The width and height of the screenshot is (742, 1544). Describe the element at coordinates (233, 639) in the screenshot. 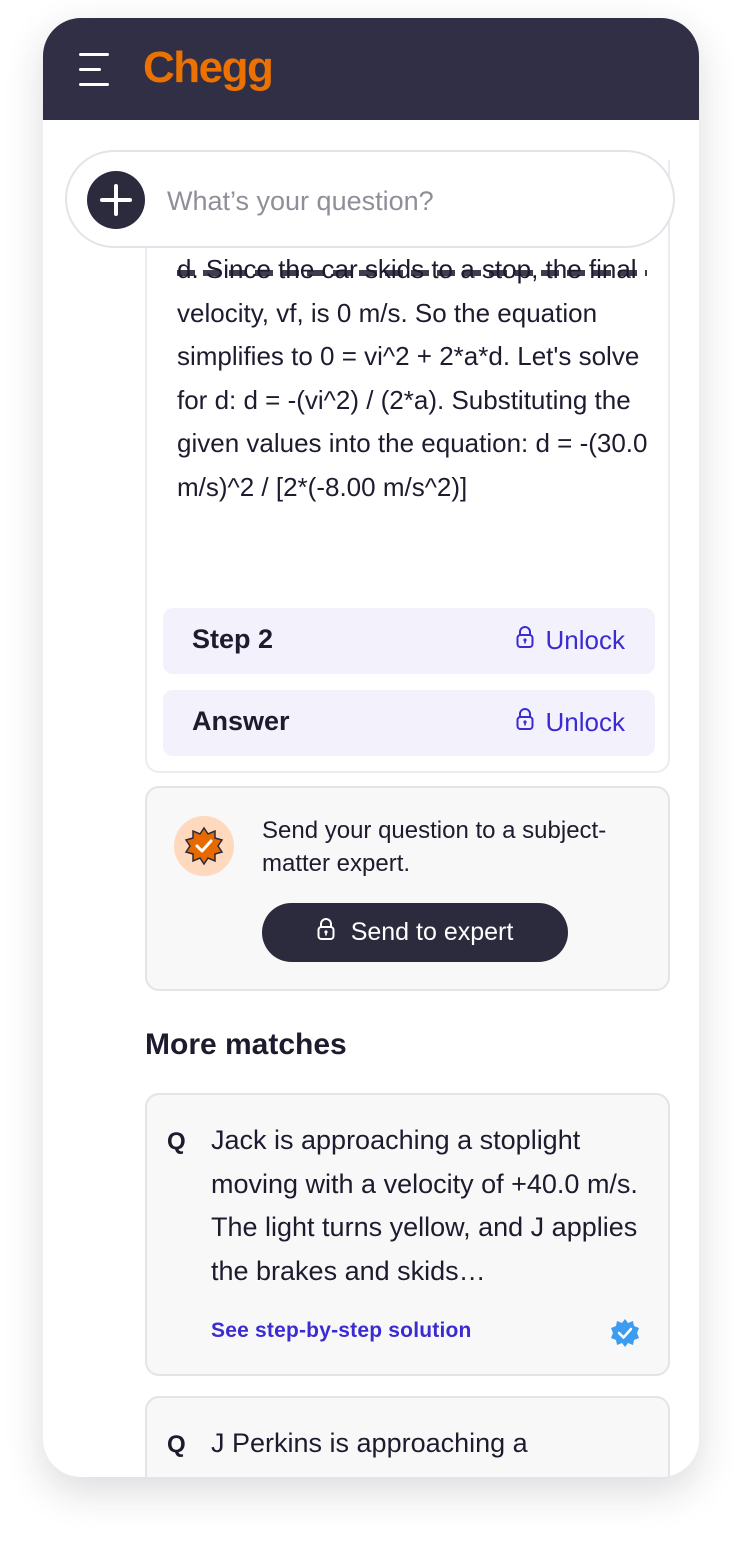

I see `step-2-title: Step 2` at that location.